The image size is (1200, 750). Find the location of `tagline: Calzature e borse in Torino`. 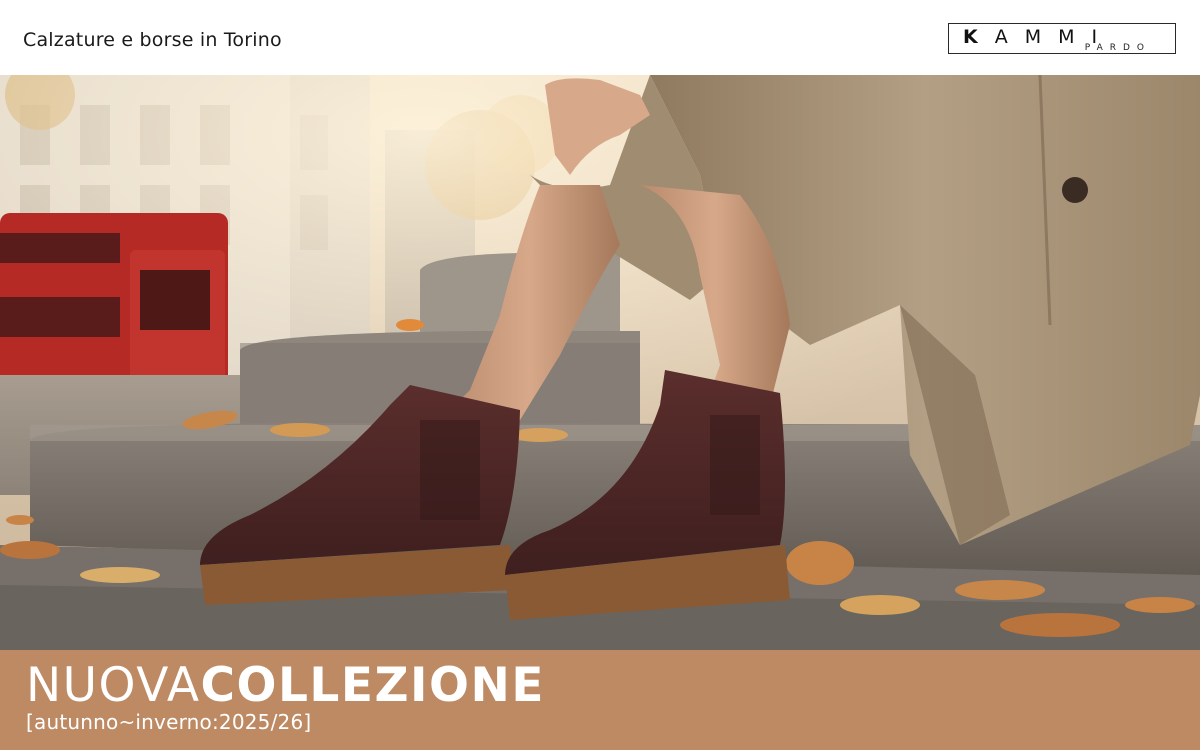

tagline: Calzature e borse in Torino is located at coordinates (152, 40).